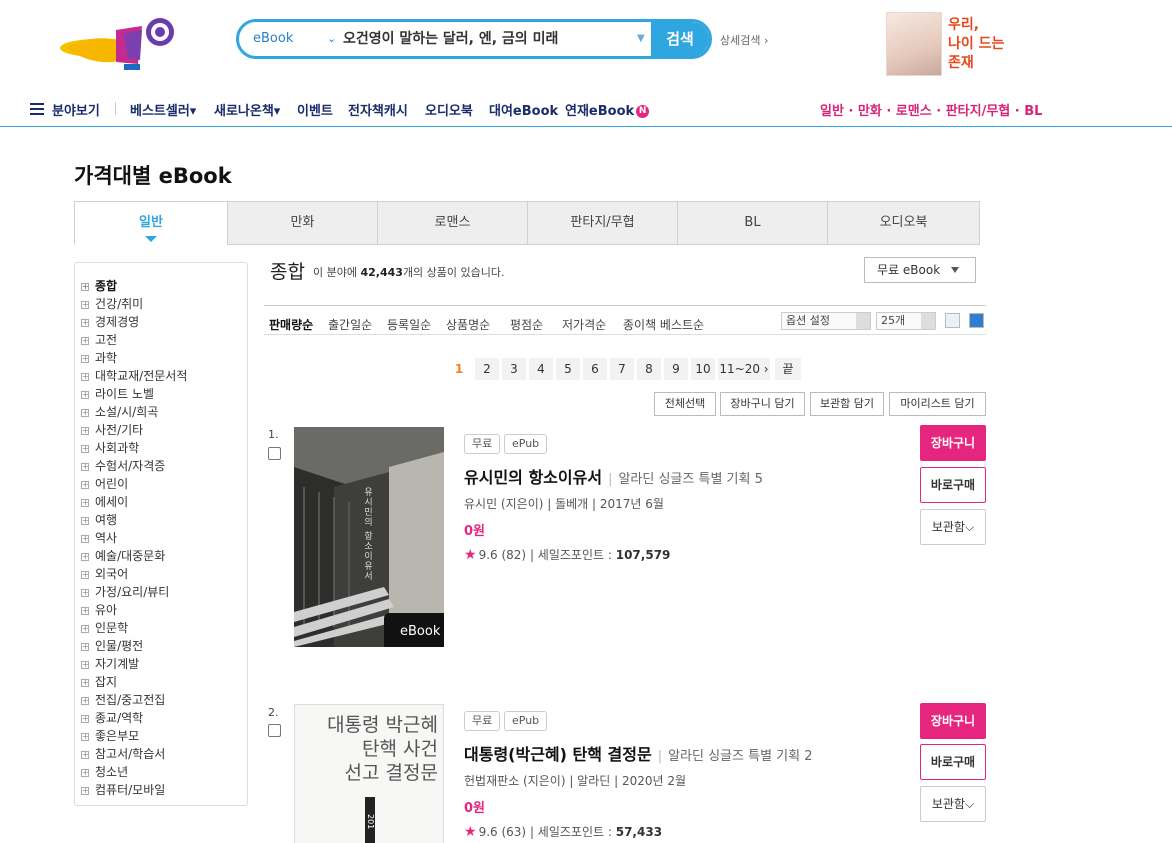 The width and height of the screenshot is (1172, 843). What do you see at coordinates (752, 223) in the screenshot?
I see `tab-bl: BL` at bounding box center [752, 223].